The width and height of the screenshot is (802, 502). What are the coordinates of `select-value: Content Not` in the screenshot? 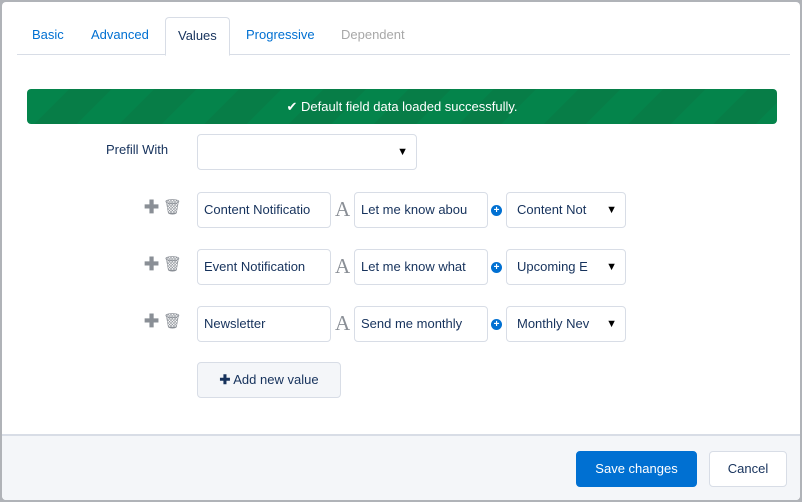 It's located at (552, 209).